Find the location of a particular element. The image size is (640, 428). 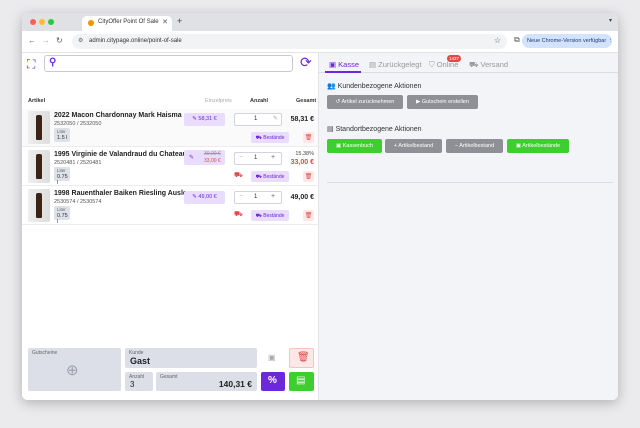

edit-price-button: ✎ 49,00 € is located at coordinates (204, 197).